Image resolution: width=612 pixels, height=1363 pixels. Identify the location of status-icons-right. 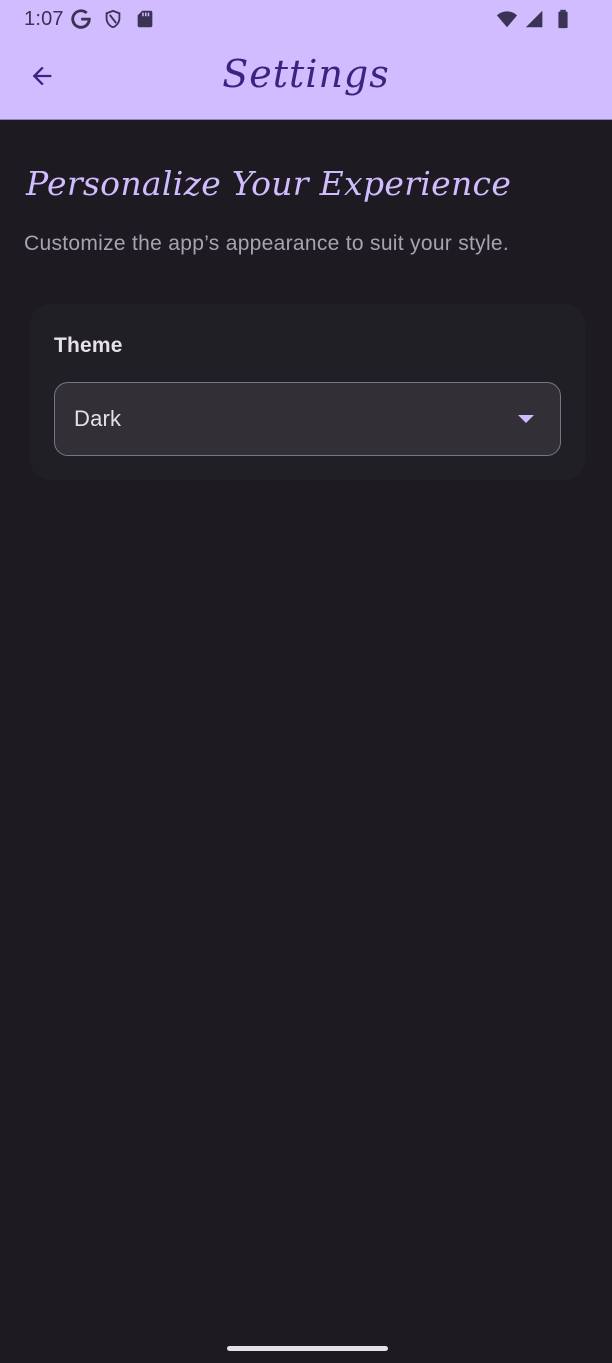
(535, 19).